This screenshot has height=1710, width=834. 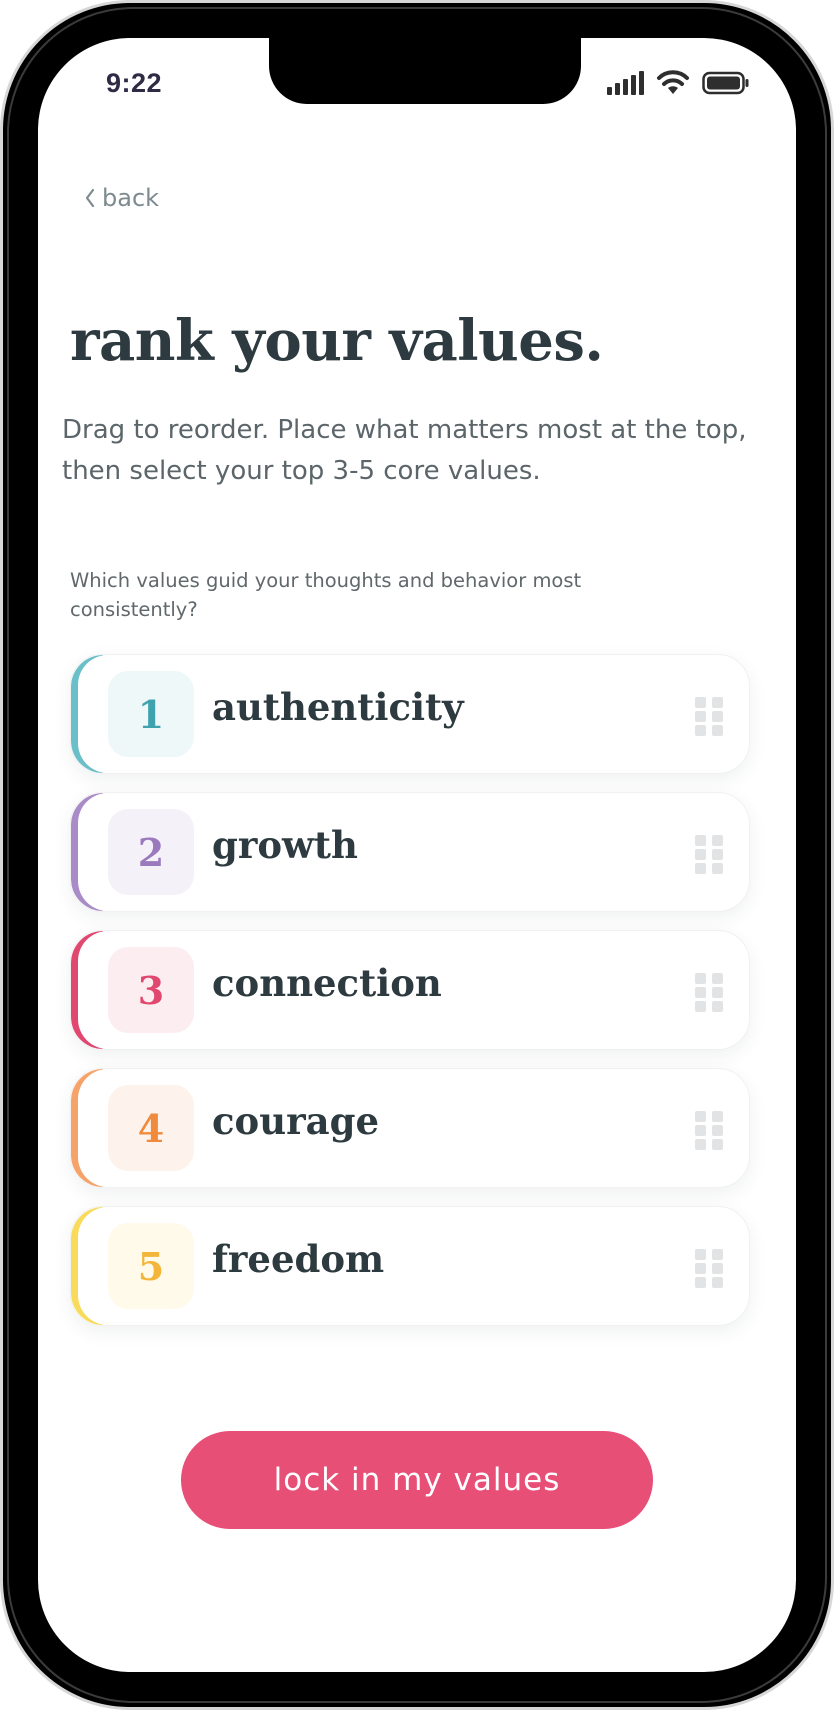 I want to click on rank-badge: 1, so click(x=151, y=714).